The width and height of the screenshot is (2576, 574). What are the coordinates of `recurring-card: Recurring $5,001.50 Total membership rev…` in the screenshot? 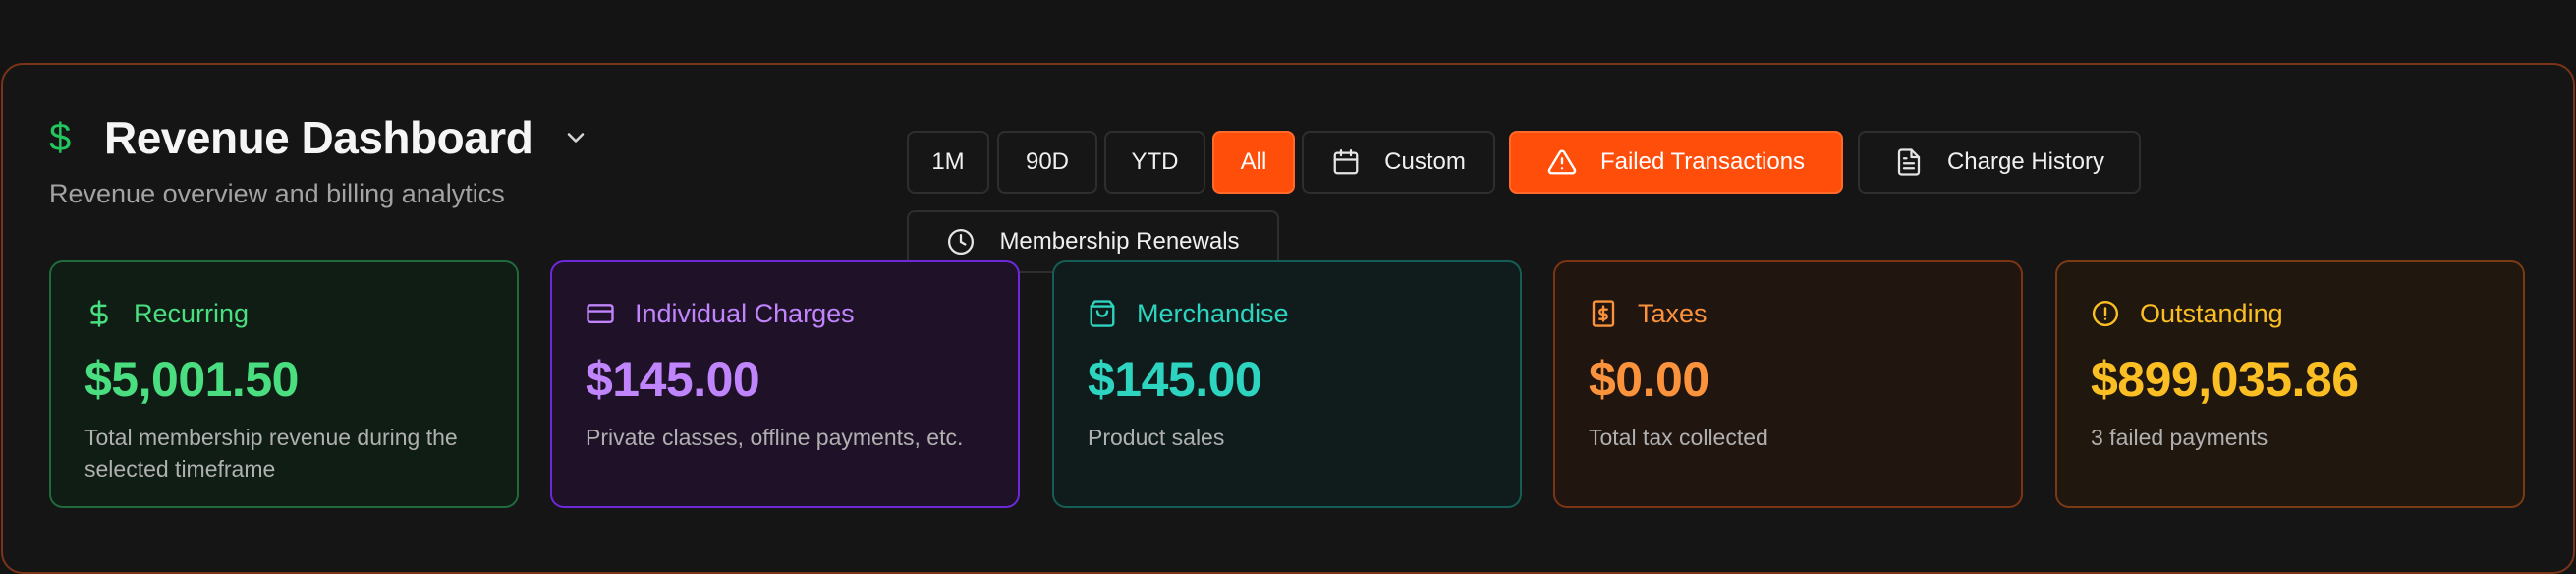 It's located at (284, 384).